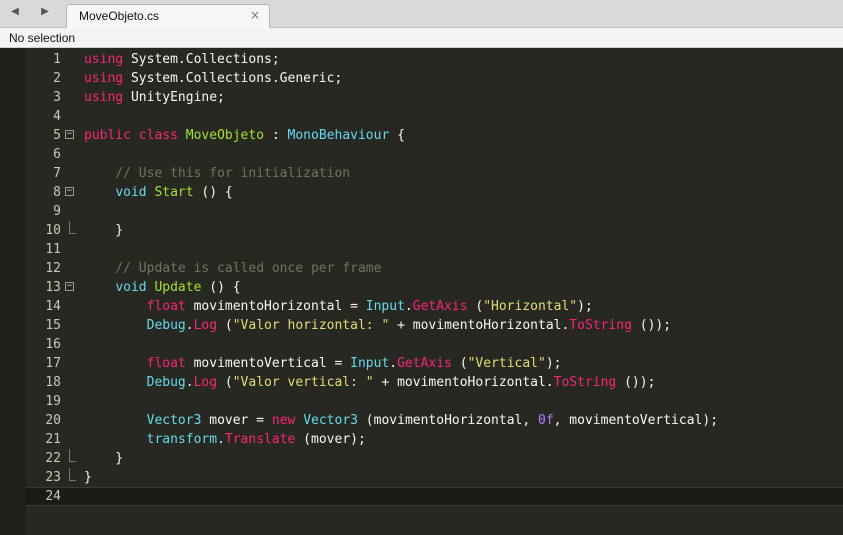 The image size is (843, 535). Describe the element at coordinates (174, 97) in the screenshot. I see `code-token: UnityEngine;` at that location.